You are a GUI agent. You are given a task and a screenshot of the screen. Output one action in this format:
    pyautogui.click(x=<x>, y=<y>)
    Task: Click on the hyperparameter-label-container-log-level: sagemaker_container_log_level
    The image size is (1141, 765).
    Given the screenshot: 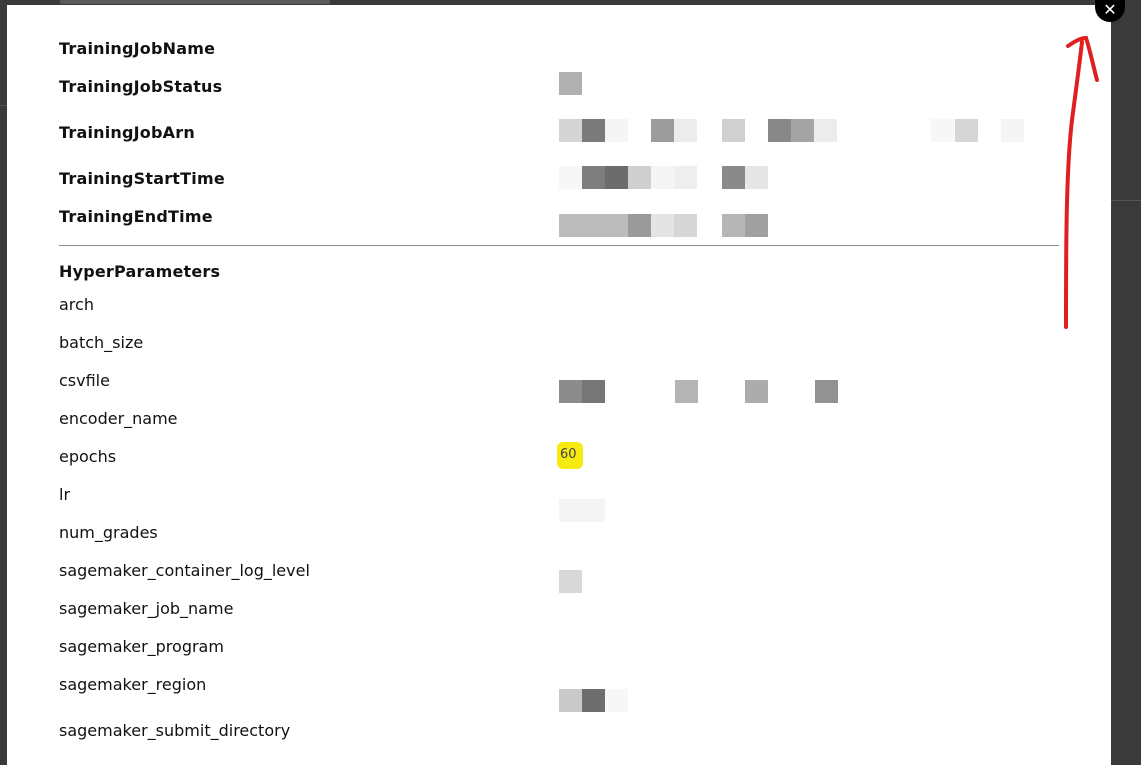 What is the action you would take?
    pyautogui.click(x=184, y=570)
    